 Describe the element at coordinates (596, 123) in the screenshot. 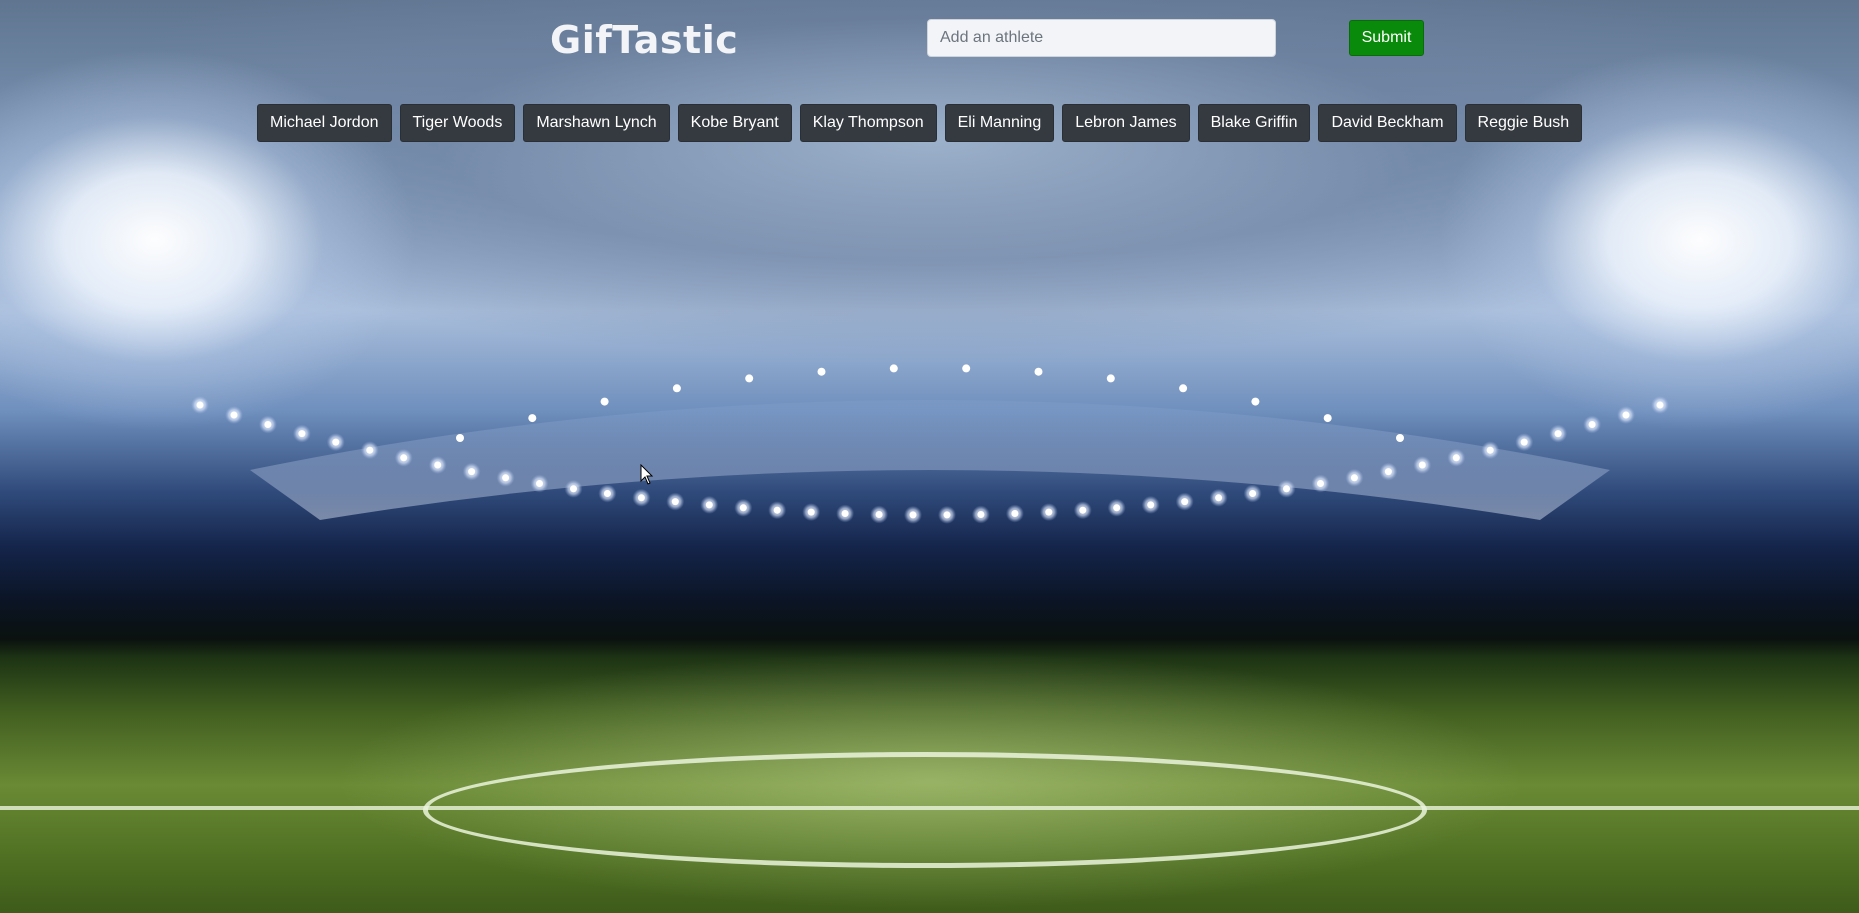

I see `athlete-button-marshawn-lynch: Marshawn Lynch` at that location.